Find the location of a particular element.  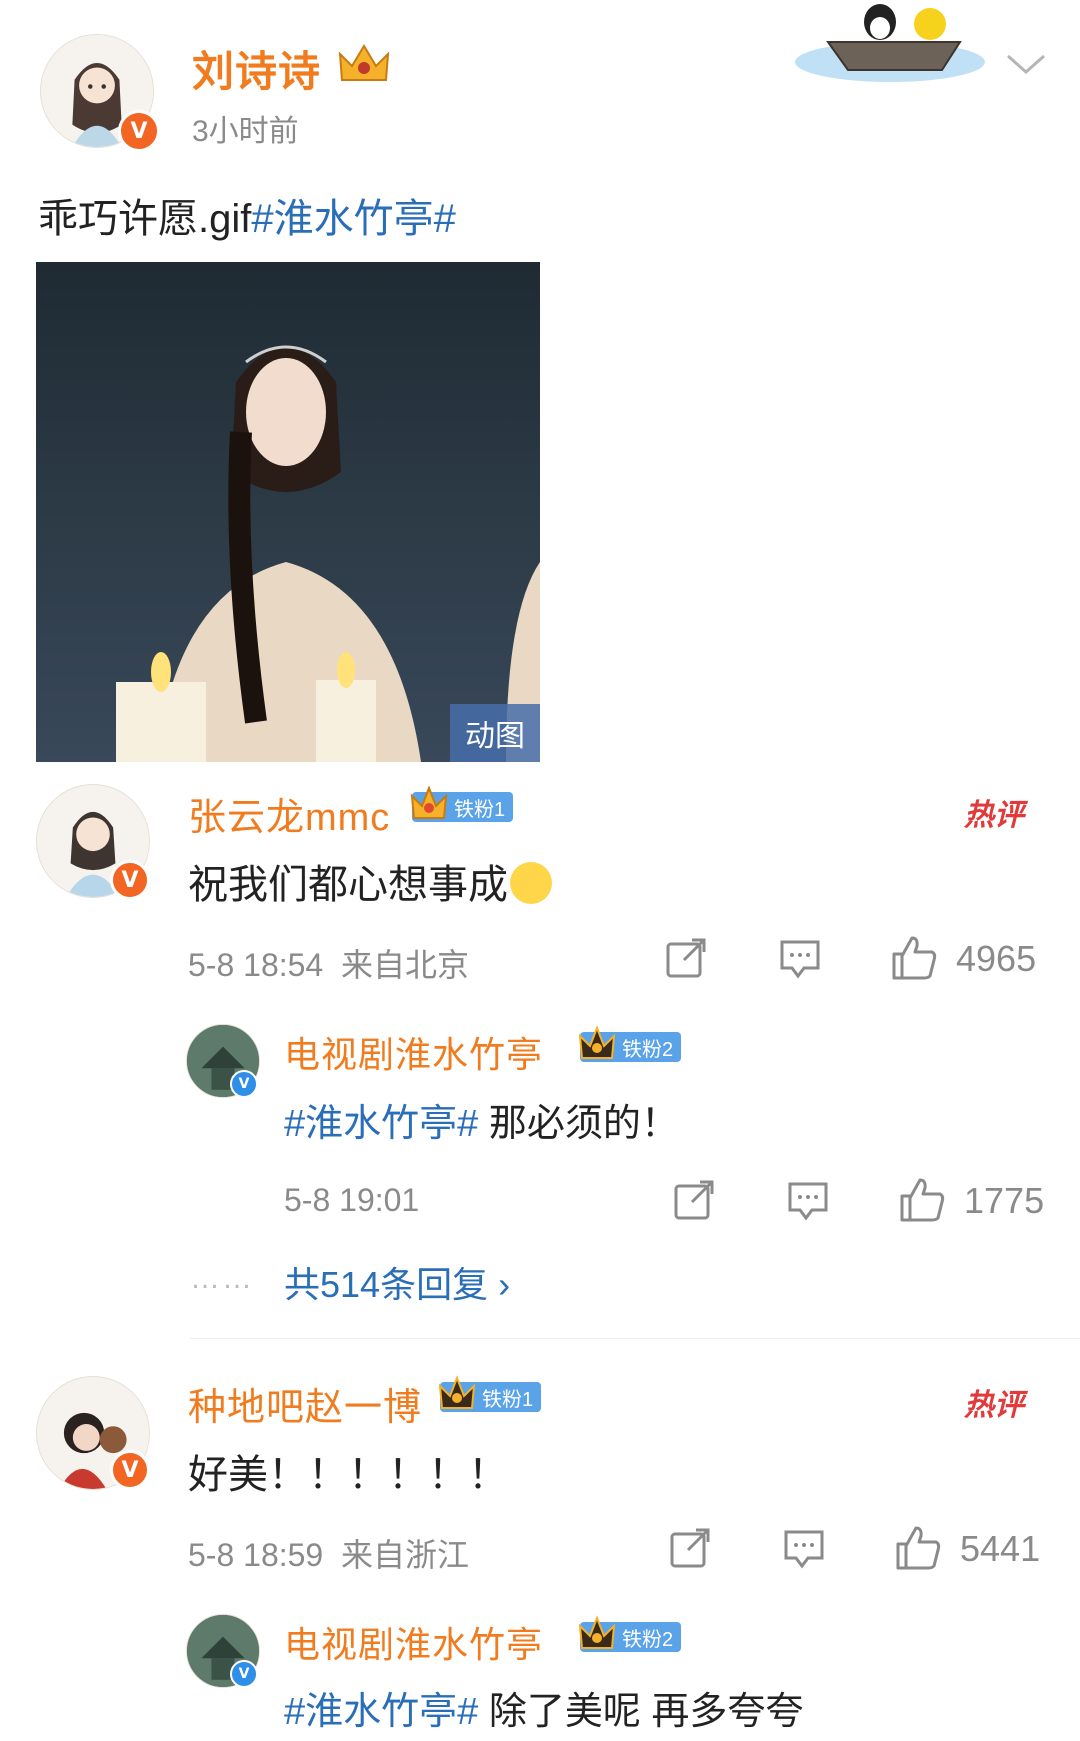

comment-author: 种地吧赵一博 is located at coordinates (305, 1403).